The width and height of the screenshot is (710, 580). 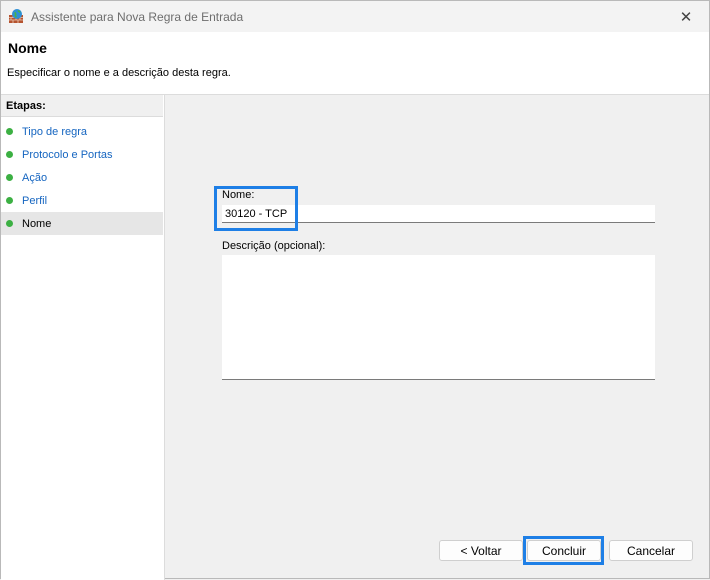 I want to click on step-label: Protocolo e Portas, so click(x=67, y=154).